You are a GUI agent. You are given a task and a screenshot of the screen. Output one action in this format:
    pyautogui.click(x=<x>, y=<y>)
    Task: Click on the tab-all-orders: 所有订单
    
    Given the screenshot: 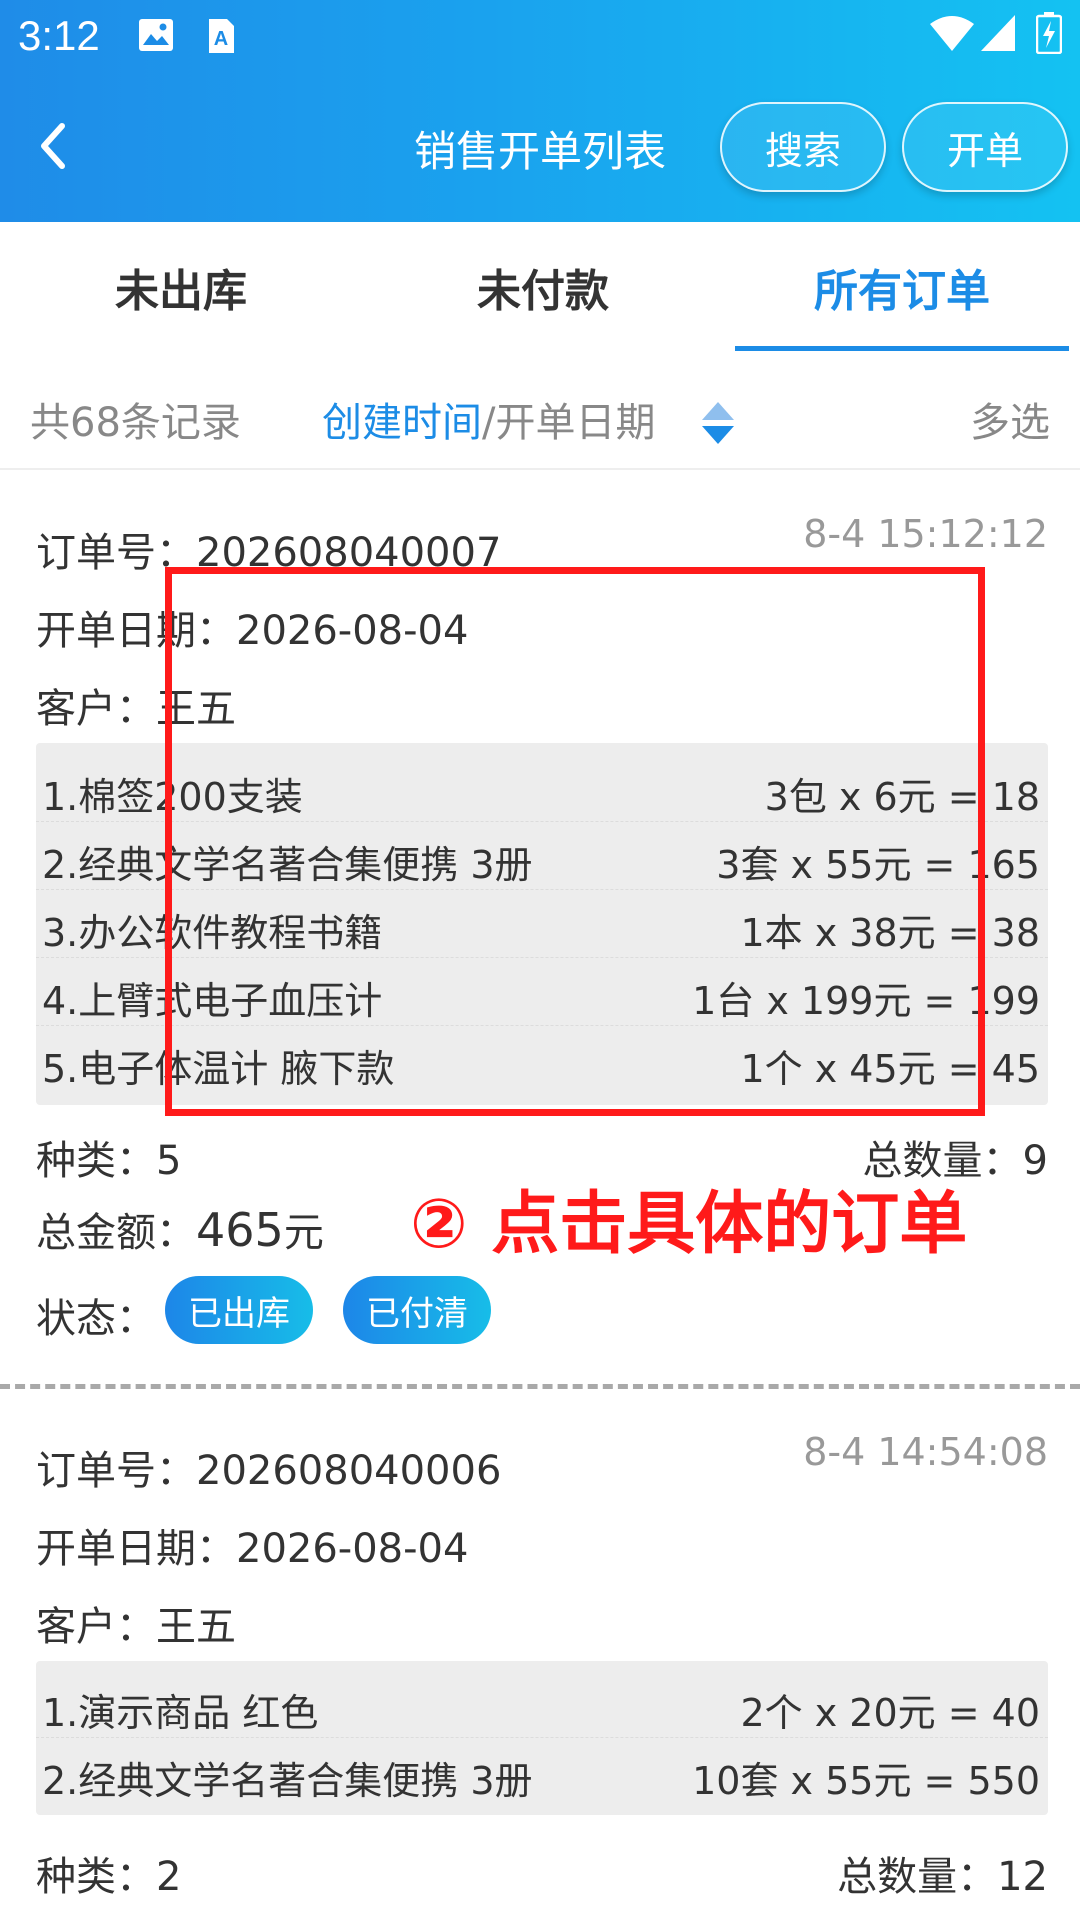 What is the action you would take?
    pyautogui.click(x=902, y=287)
    